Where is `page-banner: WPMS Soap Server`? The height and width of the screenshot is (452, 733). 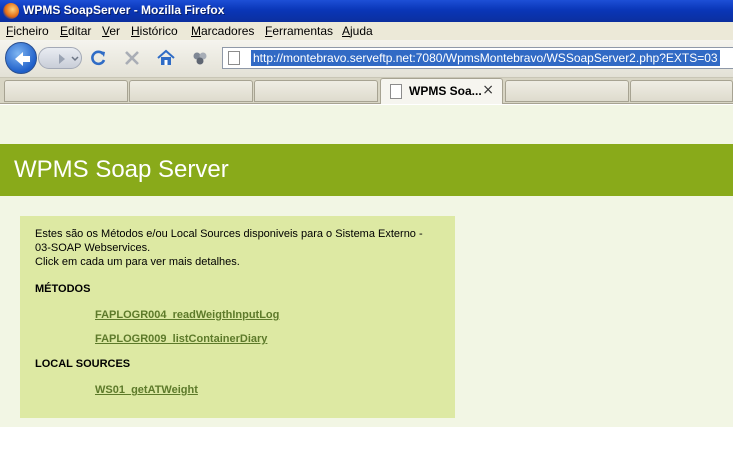 page-banner: WPMS Soap Server is located at coordinates (366, 170).